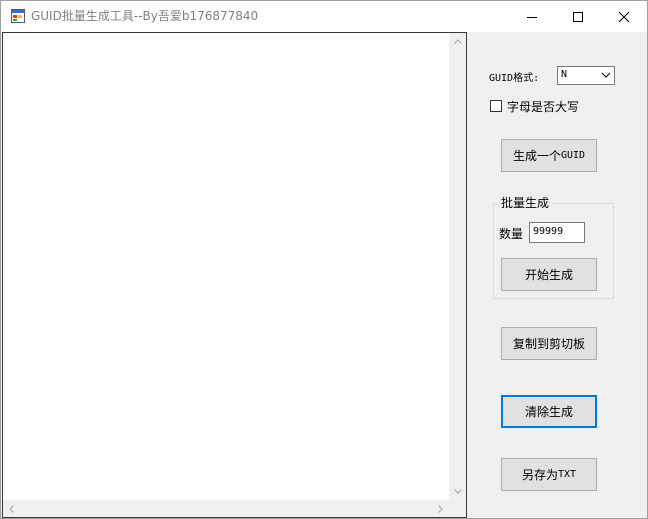  Describe the element at coordinates (514, 78) in the screenshot. I see `format-label: GUID格式:` at that location.